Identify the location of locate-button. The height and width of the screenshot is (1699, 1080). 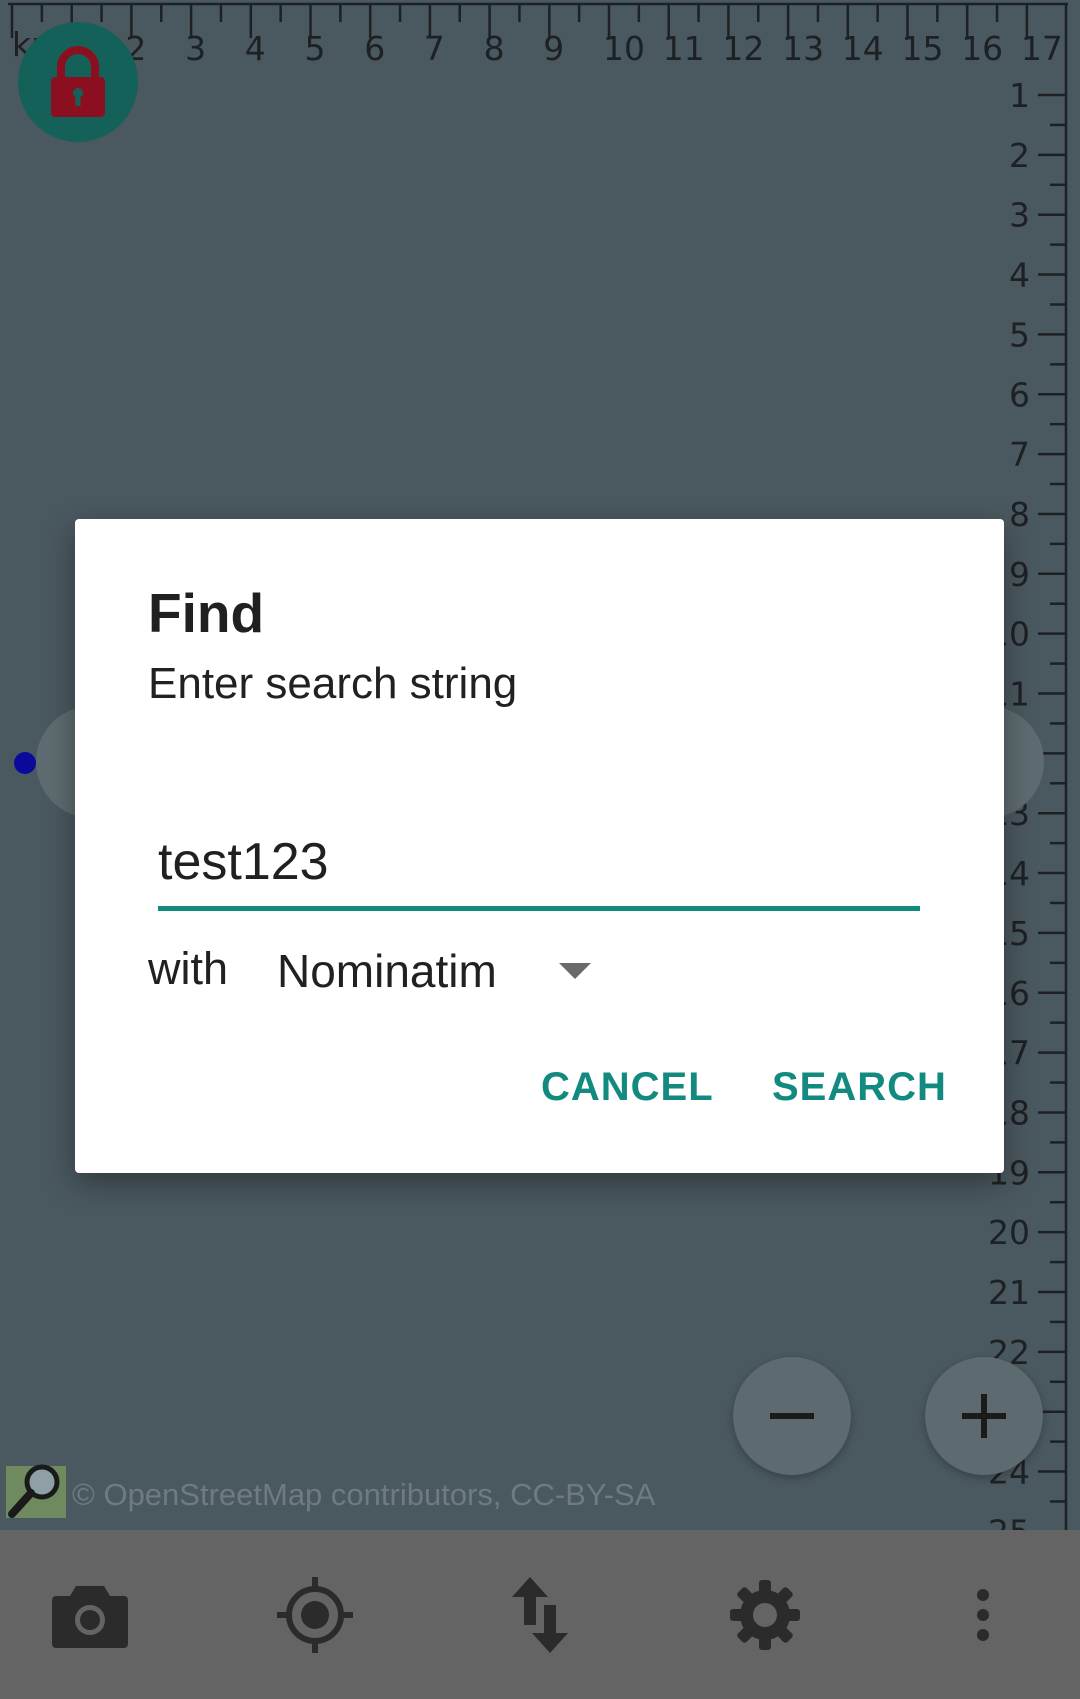
(315, 1615).